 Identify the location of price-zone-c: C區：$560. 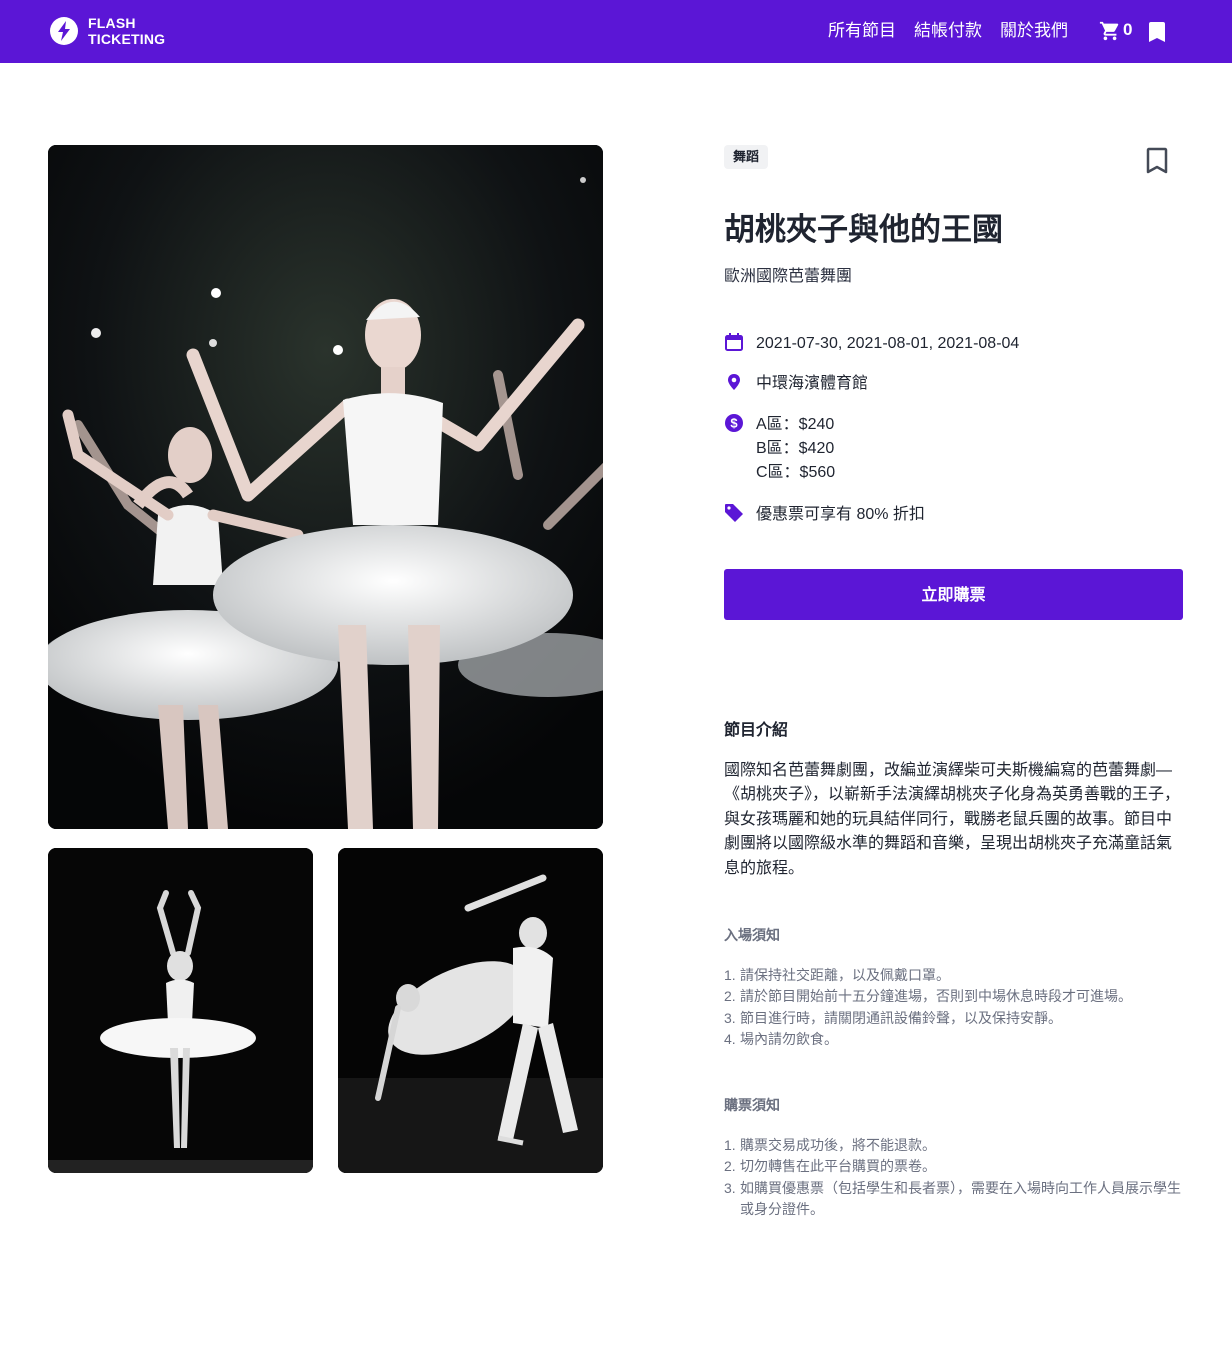
(796, 472).